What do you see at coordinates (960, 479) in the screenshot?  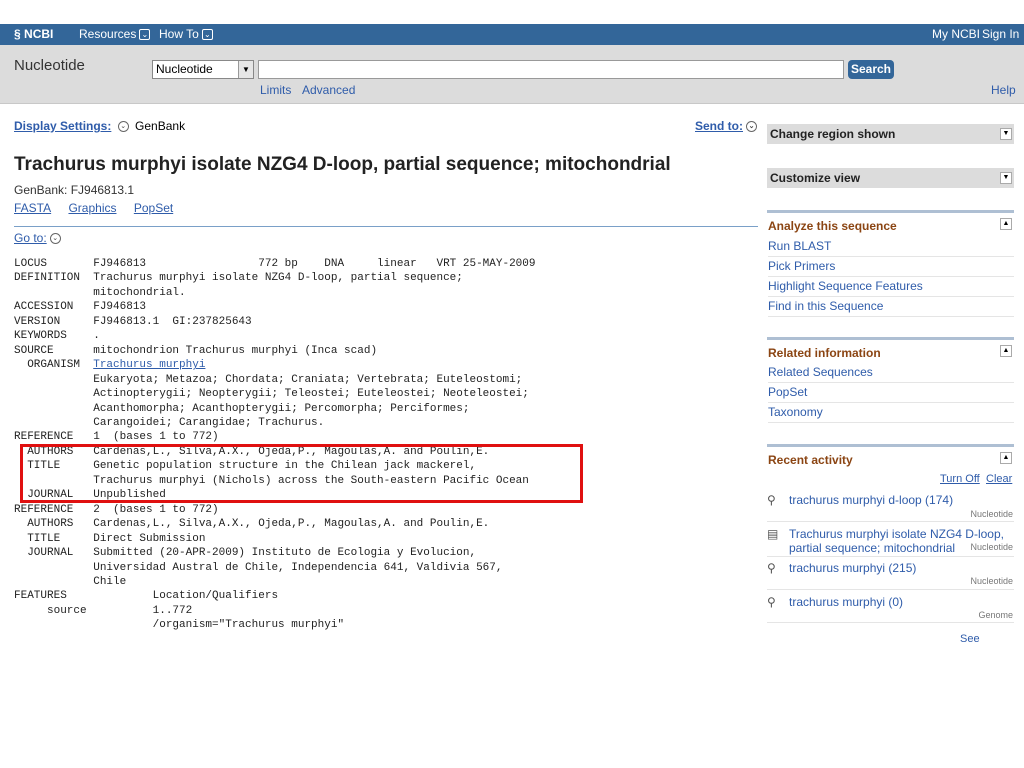 I see `turn-off-link: Turn Off` at bounding box center [960, 479].